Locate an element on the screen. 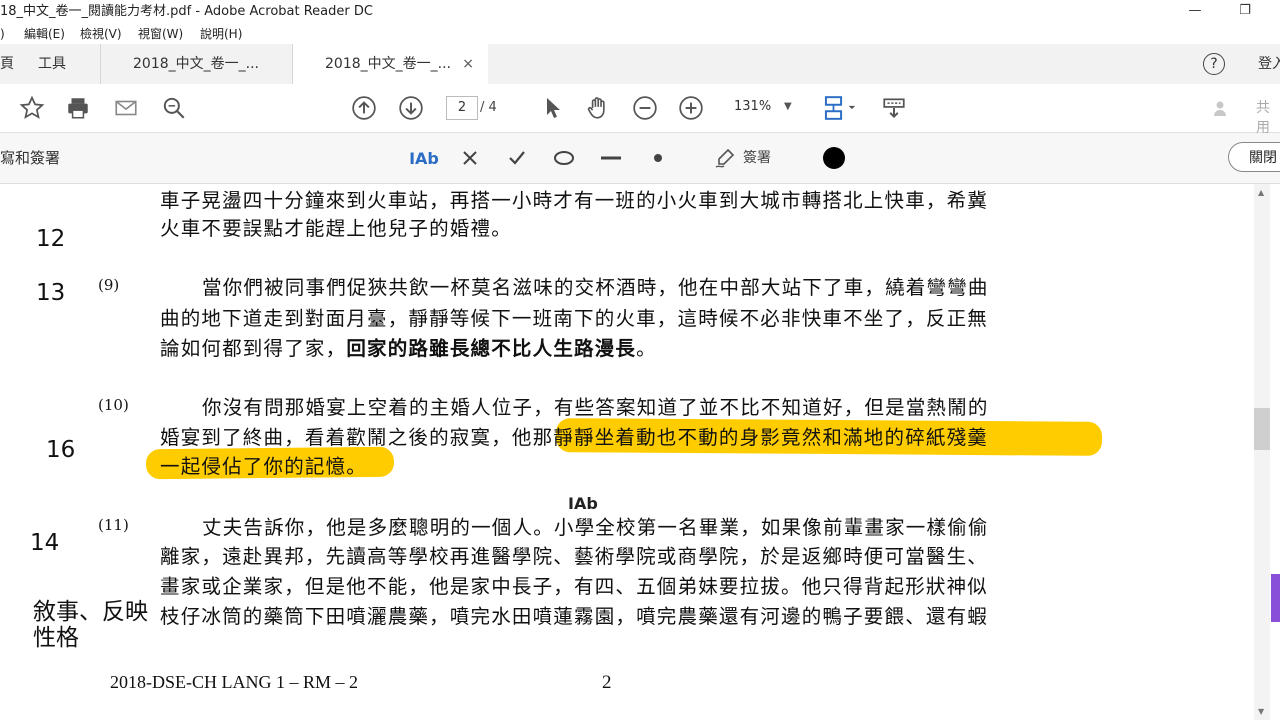 This screenshot has height=720, width=1280. paragraph-11-line-2: 離家，遠赴異邦，先讀高等學校再進醫學院、藝術學院或商學院，於是返鄉時便可當醫生、 is located at coordinates (574, 556).